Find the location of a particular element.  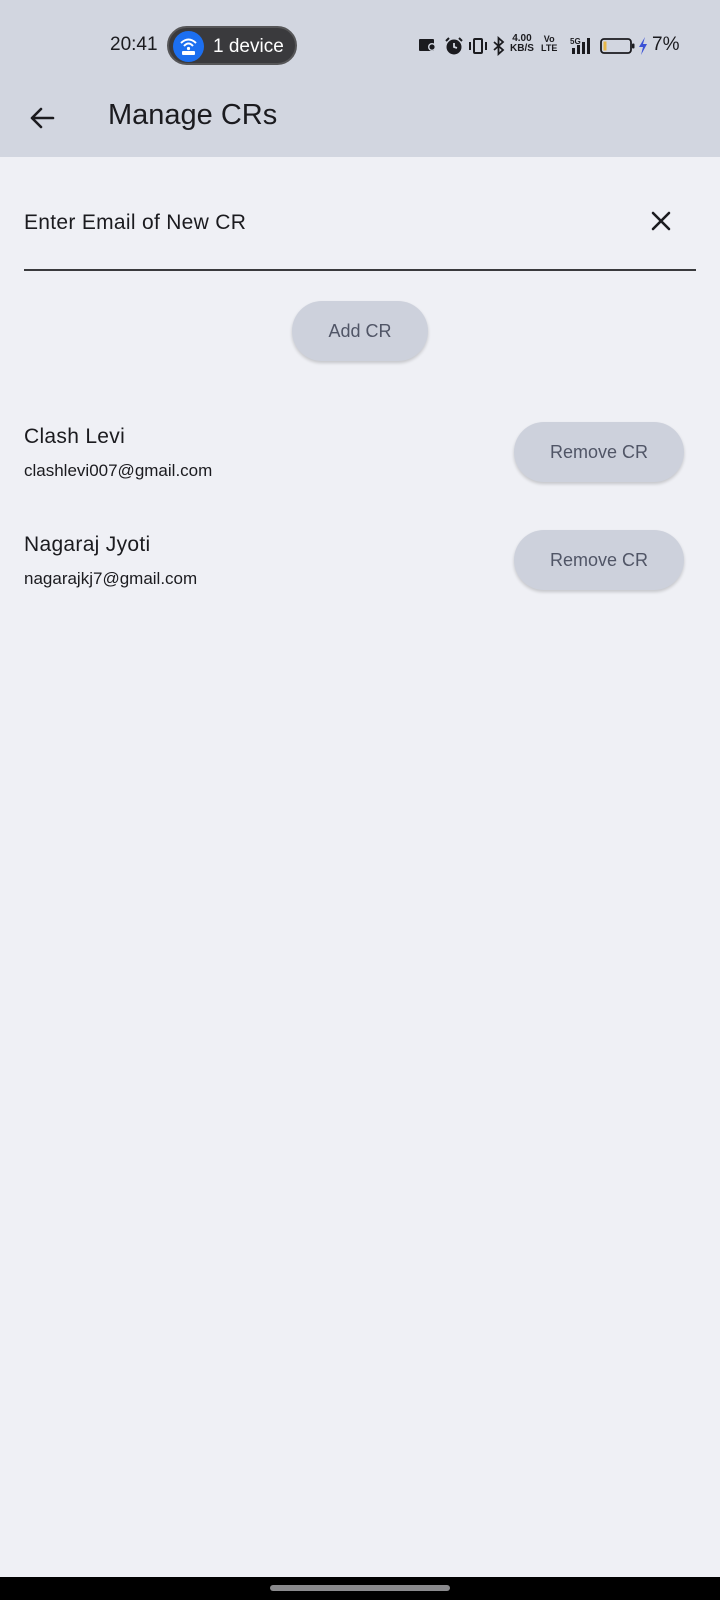

status-icons: 4.00 KB/S Vo LTE 5G 7% is located at coordinates (549, 44).